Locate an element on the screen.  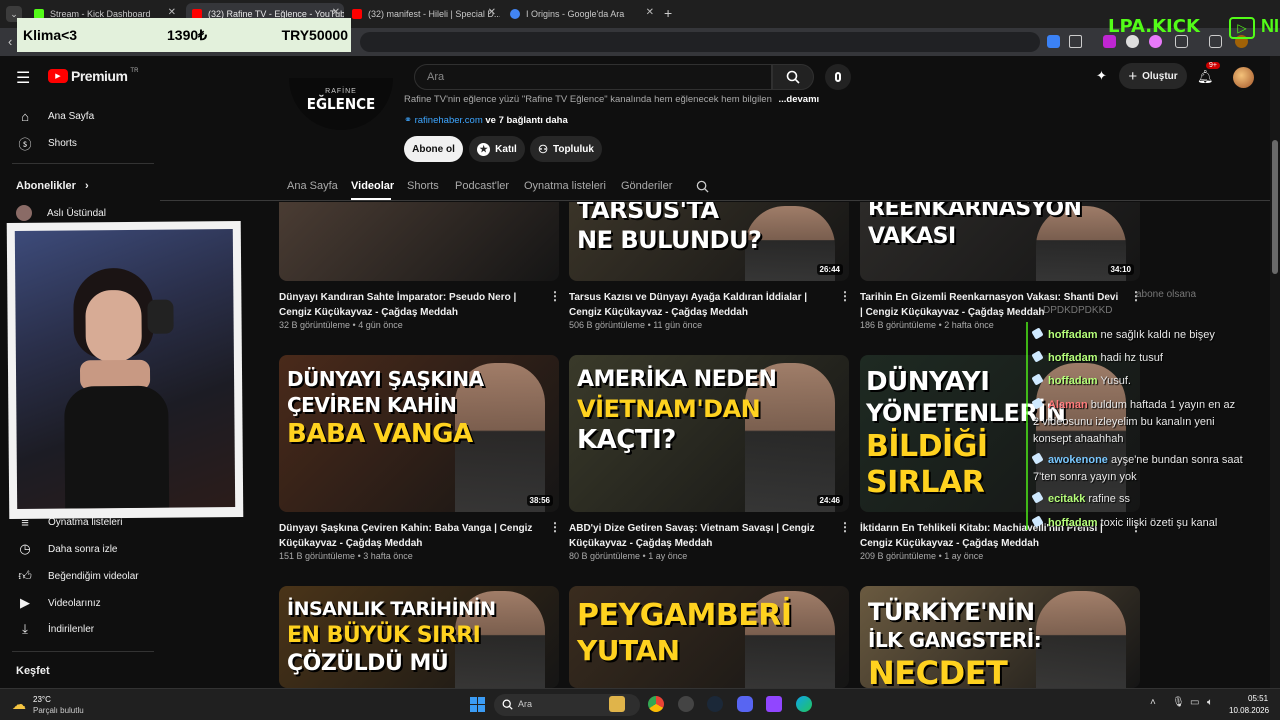
browser-tab-manifest: (32) manifest - Hileli | Special D... ✕ is located at coordinates (423, 14).